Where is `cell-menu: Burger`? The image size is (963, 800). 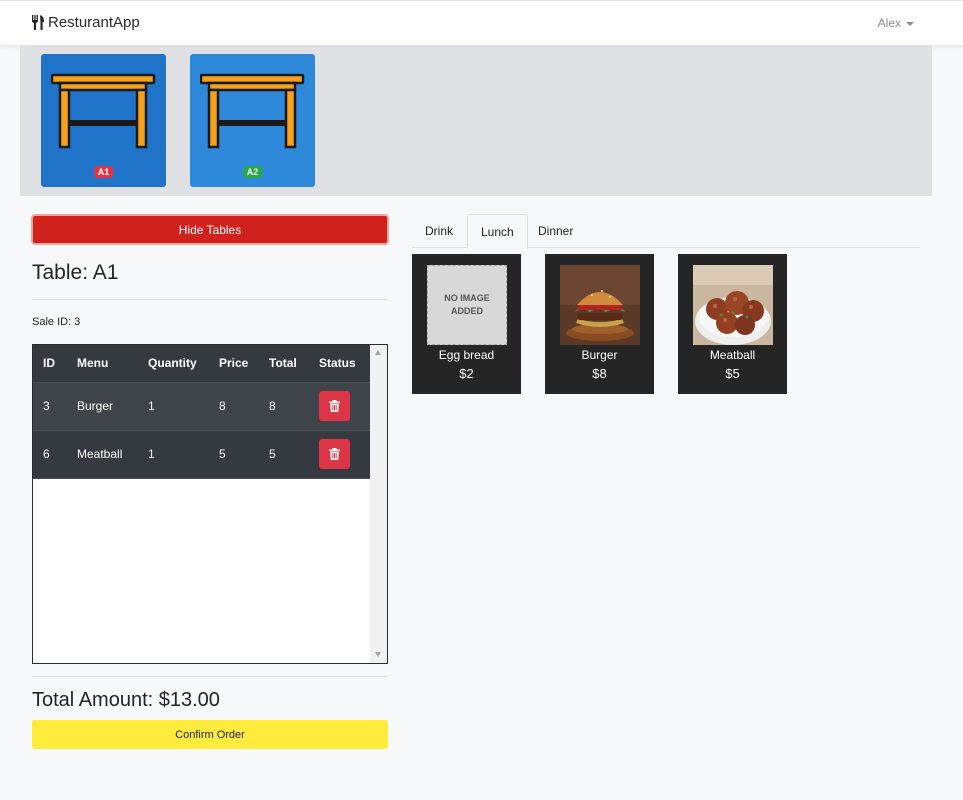
cell-menu: Burger is located at coordinates (102, 406).